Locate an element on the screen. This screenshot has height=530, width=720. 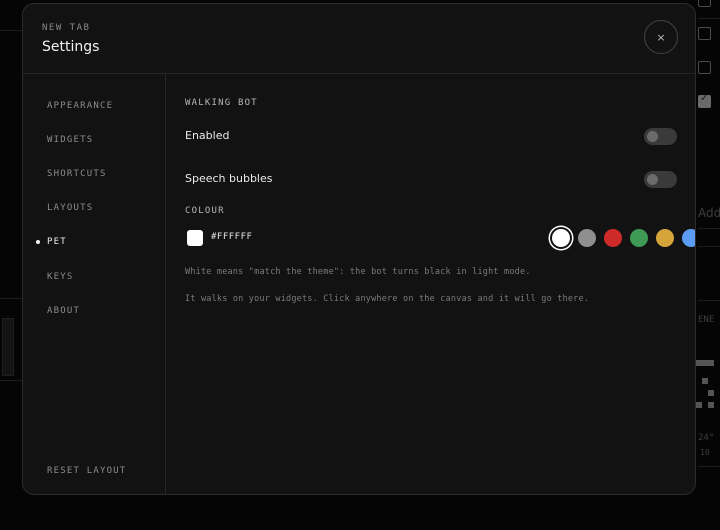
enabled-label: Enabled is located at coordinates (207, 135).